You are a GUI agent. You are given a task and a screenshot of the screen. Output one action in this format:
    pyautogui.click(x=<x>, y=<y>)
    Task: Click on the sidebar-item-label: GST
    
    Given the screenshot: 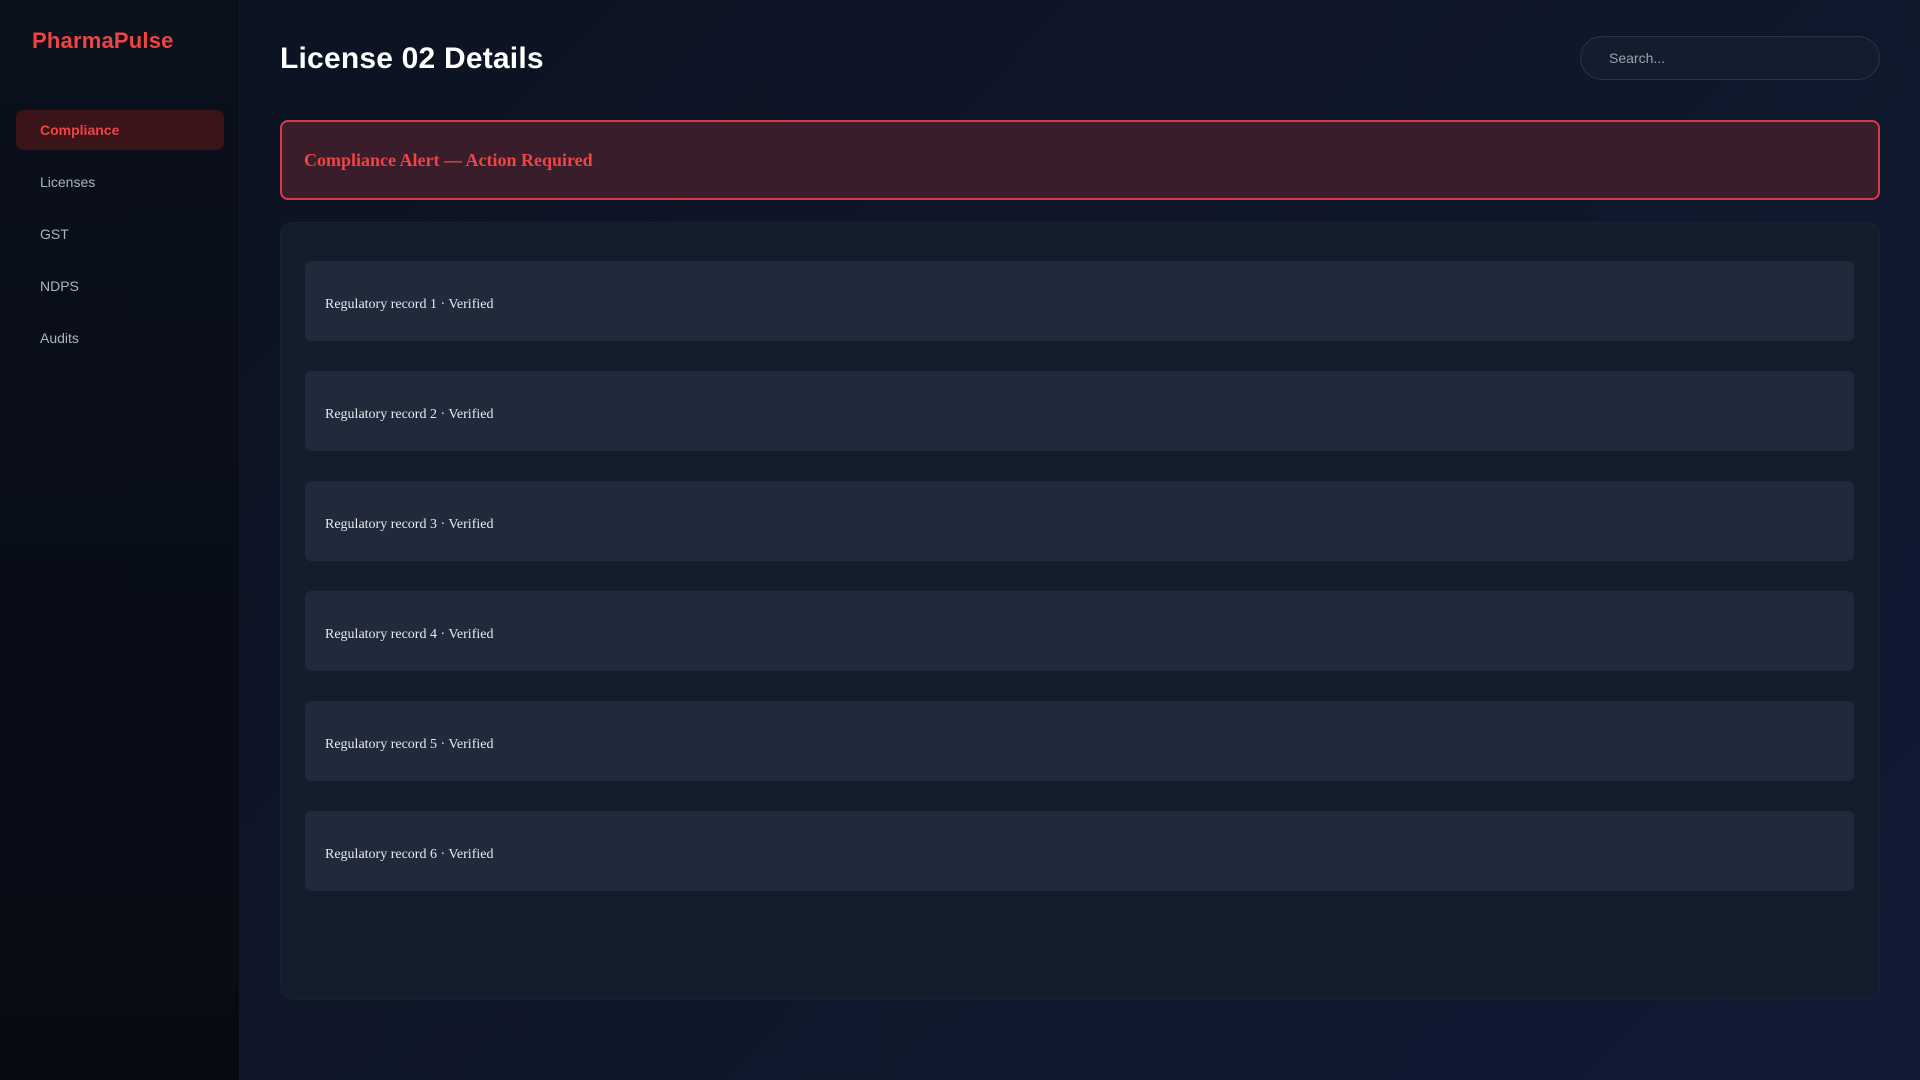 What is the action you would take?
    pyautogui.click(x=54, y=234)
    